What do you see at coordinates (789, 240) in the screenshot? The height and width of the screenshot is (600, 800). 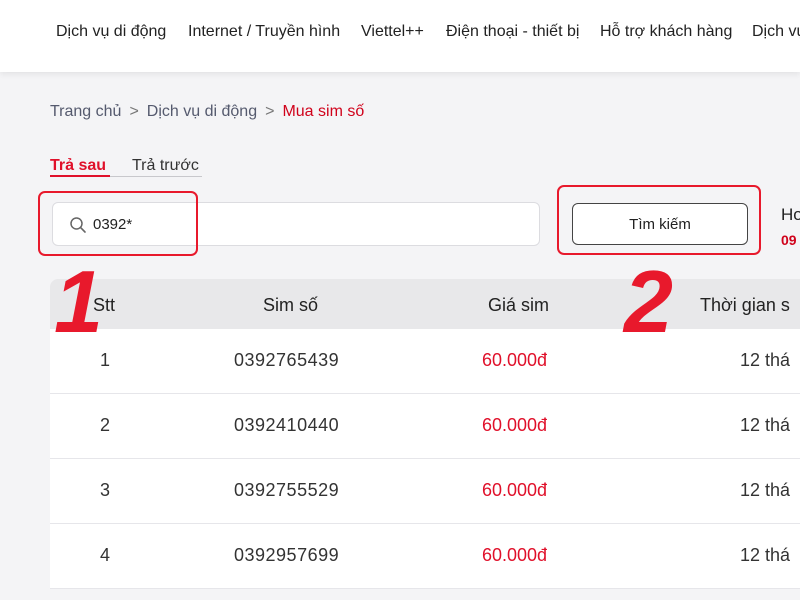 I see `side-panel-value: 09` at bounding box center [789, 240].